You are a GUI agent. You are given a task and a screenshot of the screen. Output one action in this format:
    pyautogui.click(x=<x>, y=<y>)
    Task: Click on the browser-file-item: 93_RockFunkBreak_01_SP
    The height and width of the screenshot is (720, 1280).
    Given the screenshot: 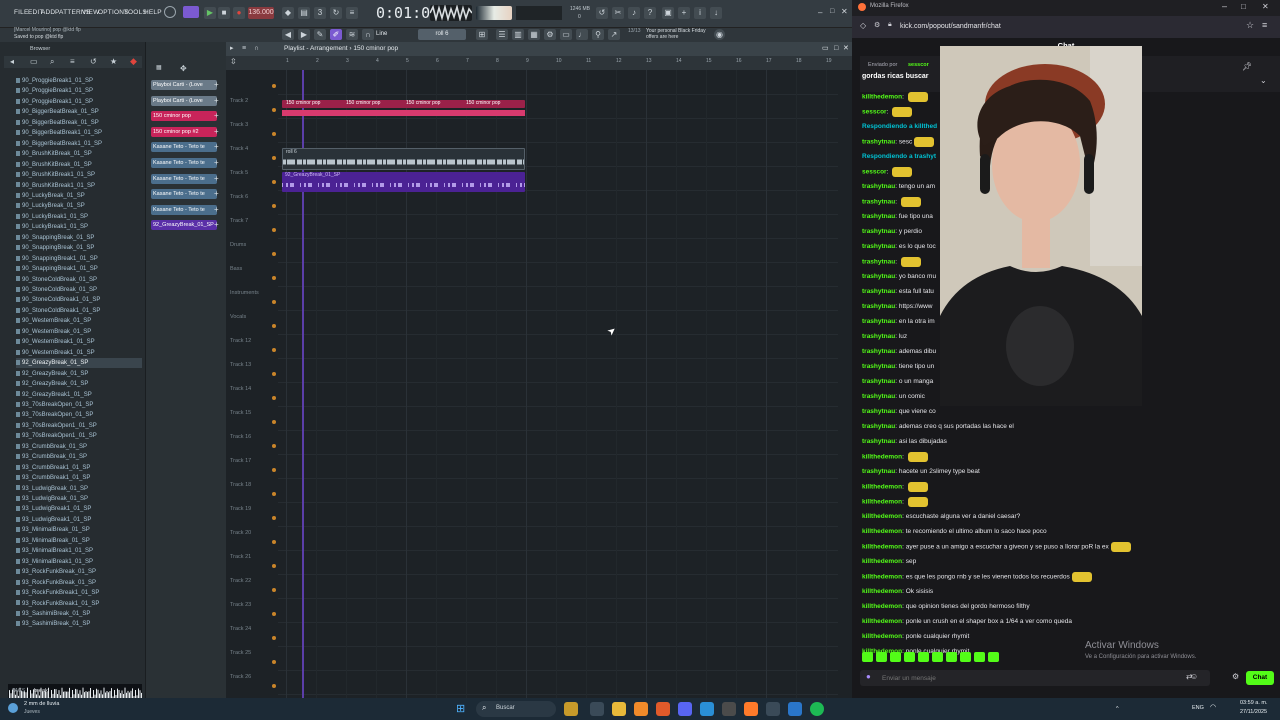 What is the action you would take?
    pyautogui.click(x=79, y=583)
    